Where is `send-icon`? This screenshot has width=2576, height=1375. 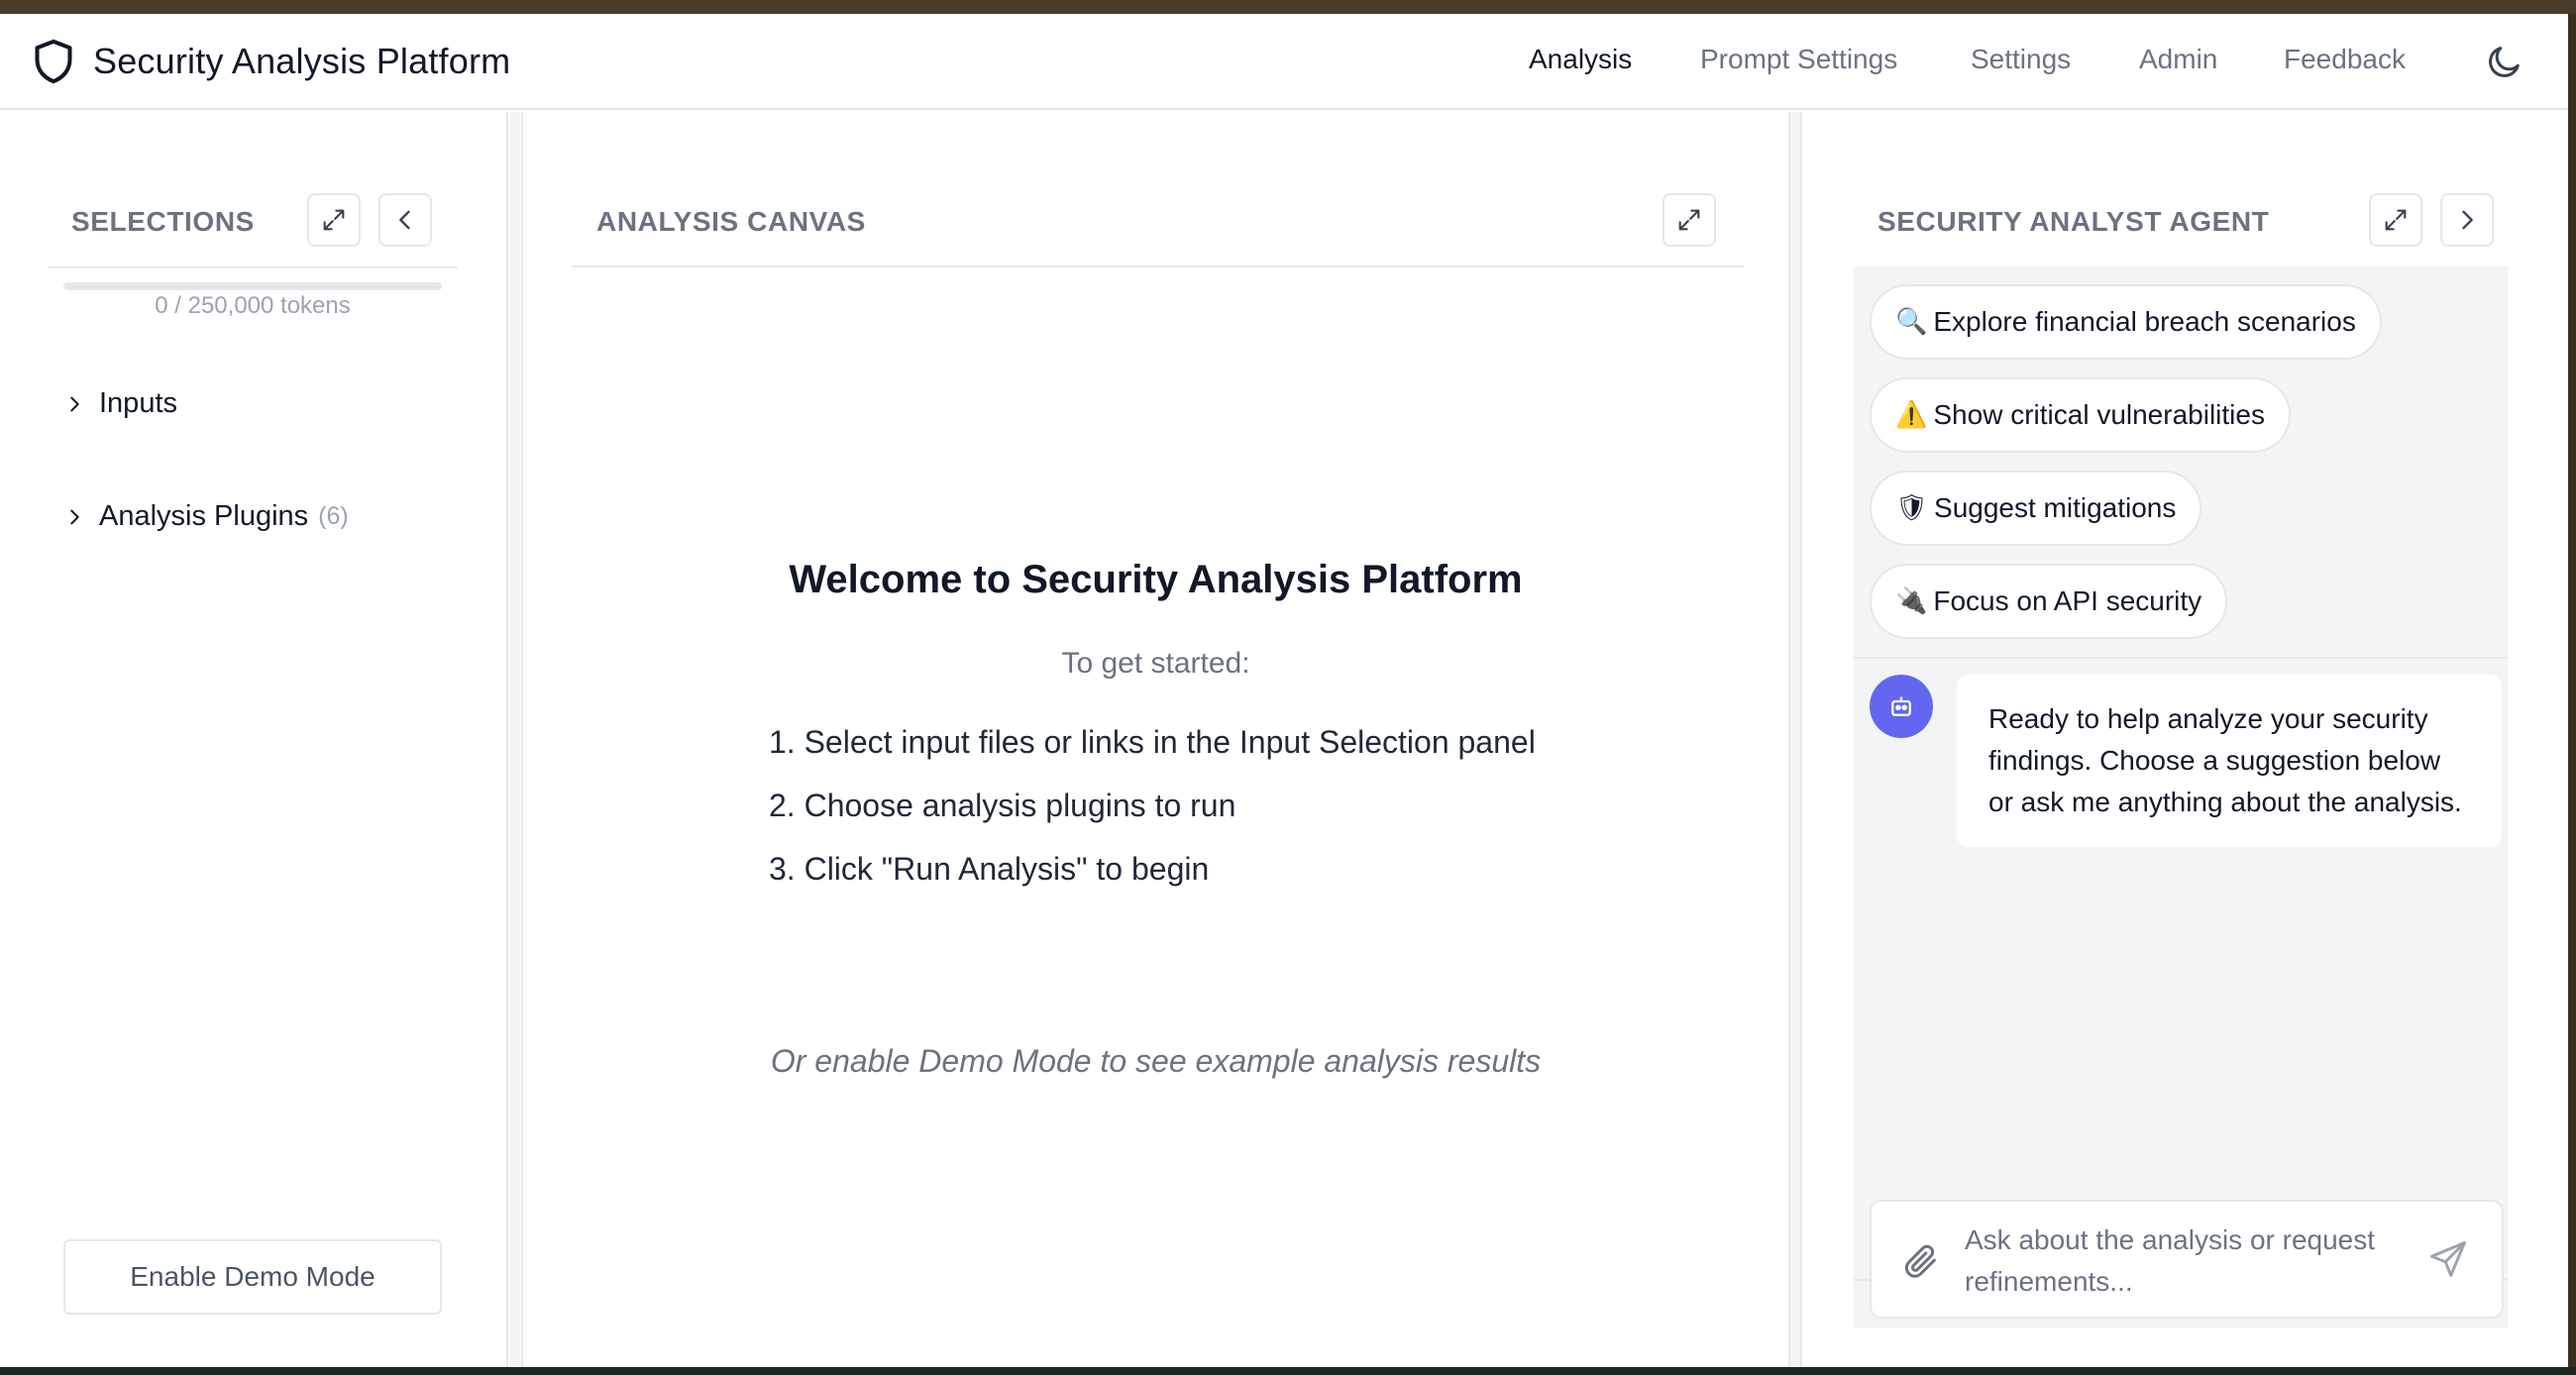 send-icon is located at coordinates (2448, 1259).